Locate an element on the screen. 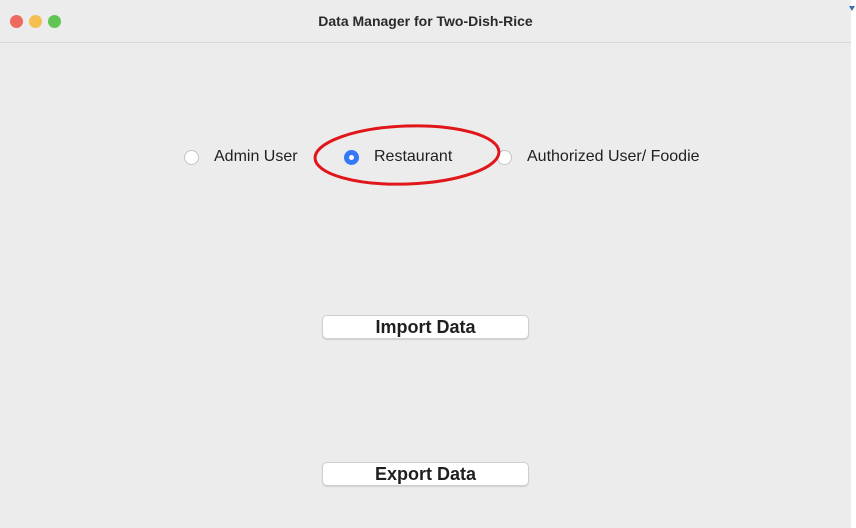 This screenshot has height=528, width=856. radio-label-authorized-user-foodie: Authorized User/ Foodie is located at coordinates (613, 156).